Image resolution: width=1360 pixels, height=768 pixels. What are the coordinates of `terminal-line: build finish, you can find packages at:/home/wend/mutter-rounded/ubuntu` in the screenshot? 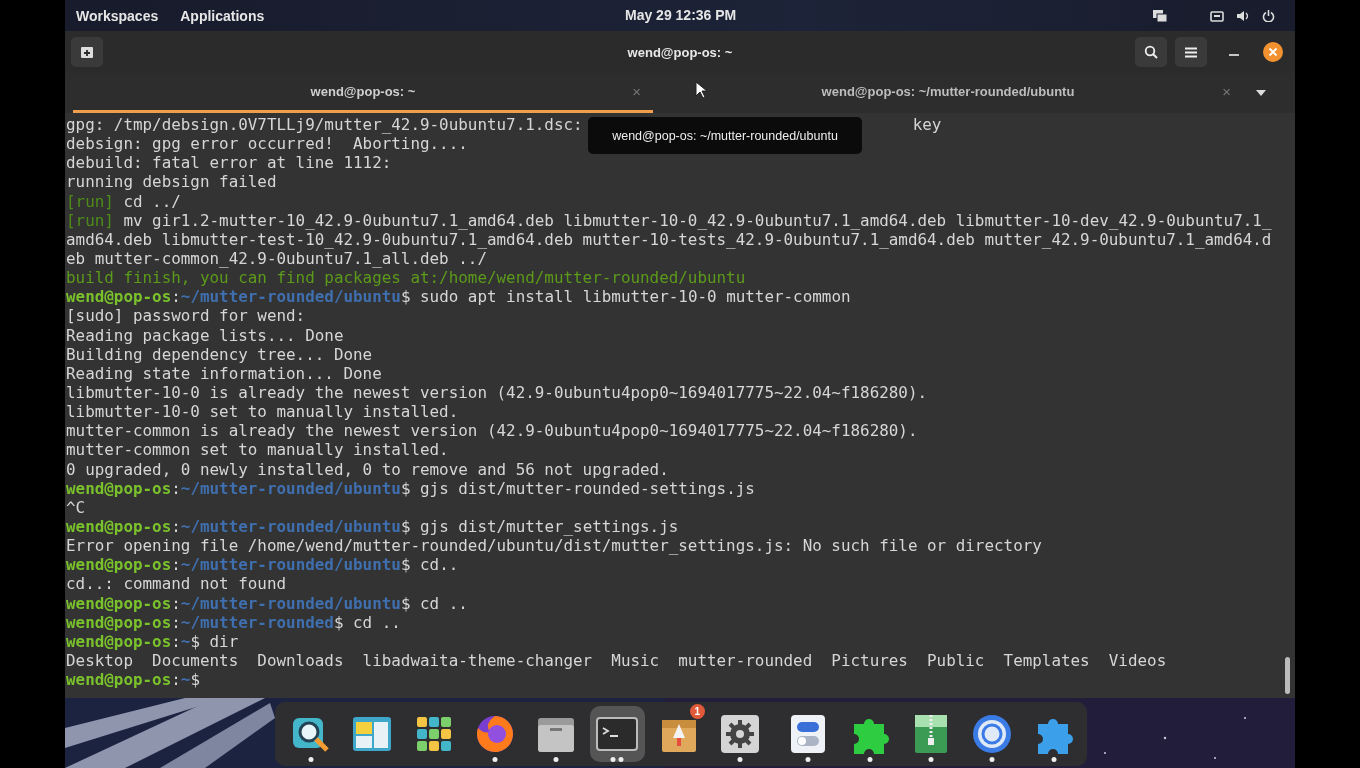 It's located at (406, 278).